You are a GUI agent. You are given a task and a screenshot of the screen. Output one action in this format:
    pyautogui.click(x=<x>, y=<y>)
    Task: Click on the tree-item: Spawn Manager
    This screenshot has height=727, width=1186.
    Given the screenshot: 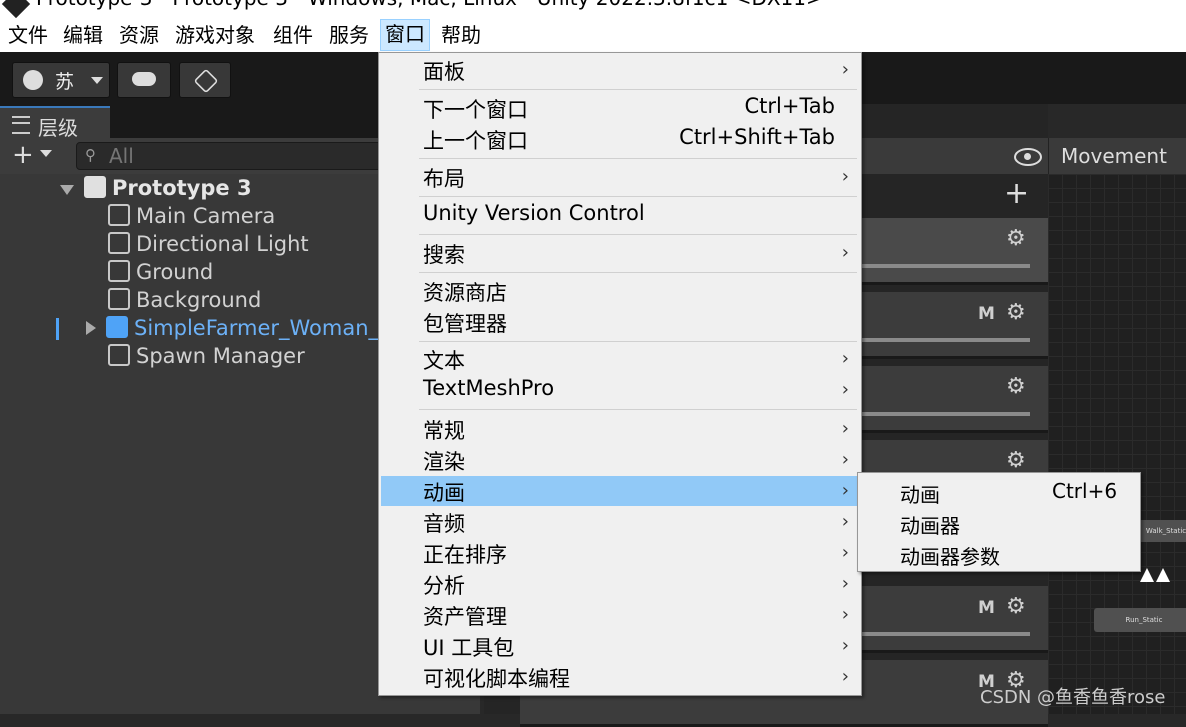 What is the action you would take?
    pyautogui.click(x=206, y=358)
    